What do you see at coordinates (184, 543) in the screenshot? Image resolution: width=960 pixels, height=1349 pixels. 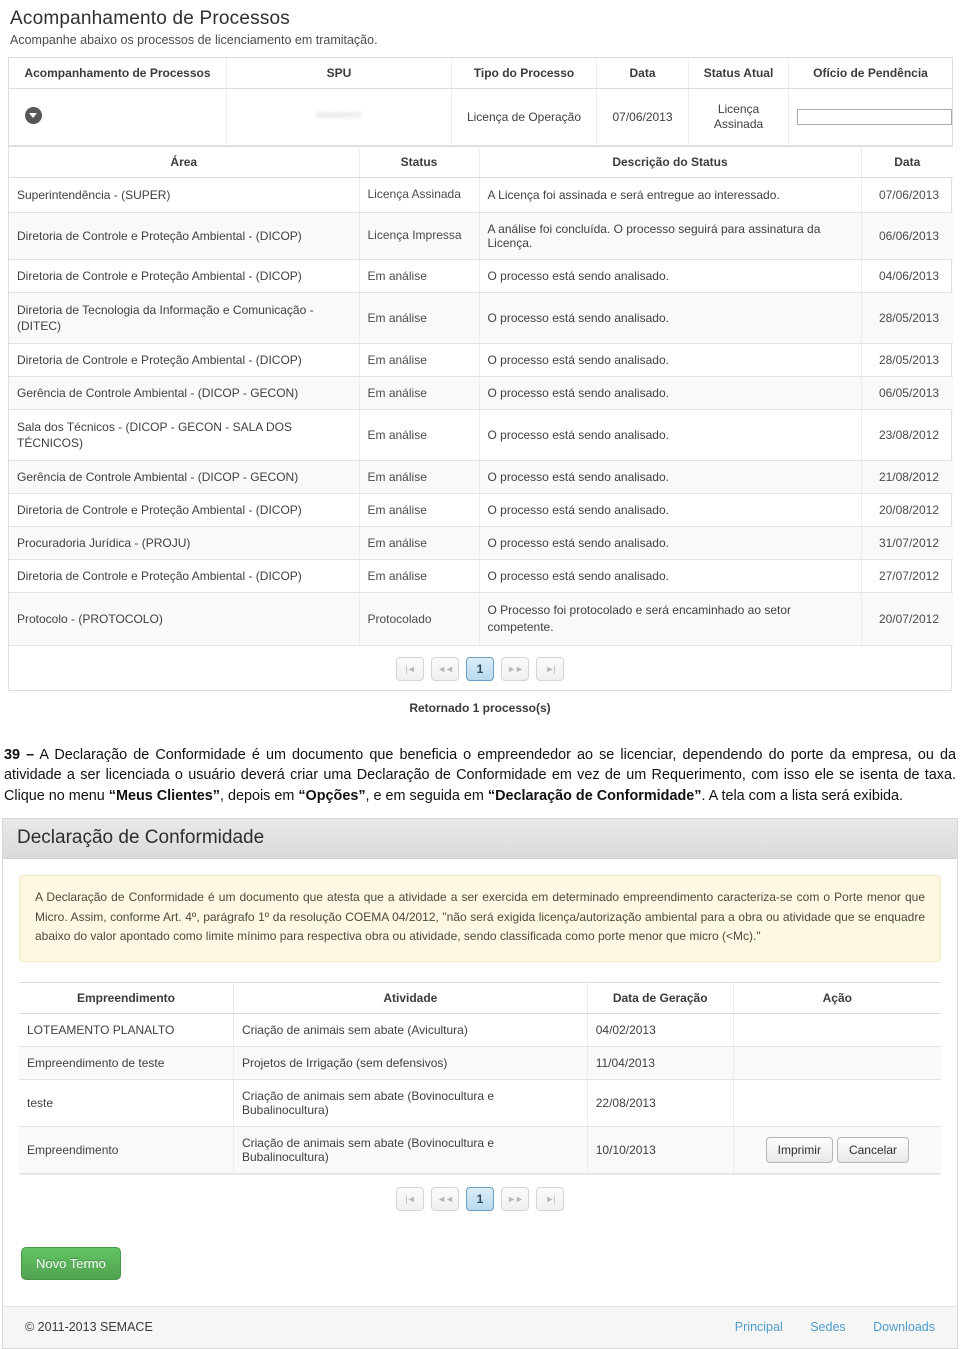 I see `cell-area: Procuradoria Jurídica - (PROJU)` at bounding box center [184, 543].